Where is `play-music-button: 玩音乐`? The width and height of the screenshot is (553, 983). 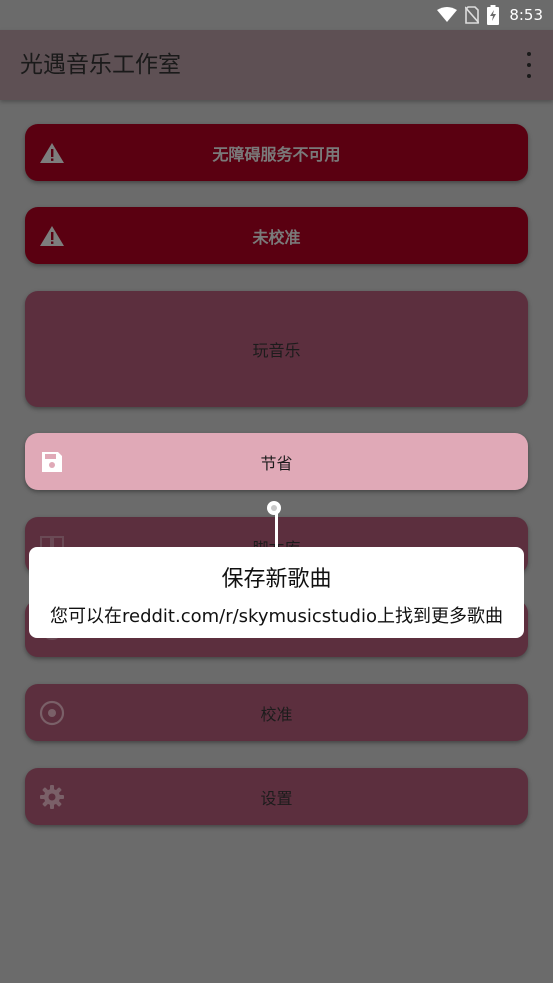
play-music-button: 玩音乐 is located at coordinates (276, 349).